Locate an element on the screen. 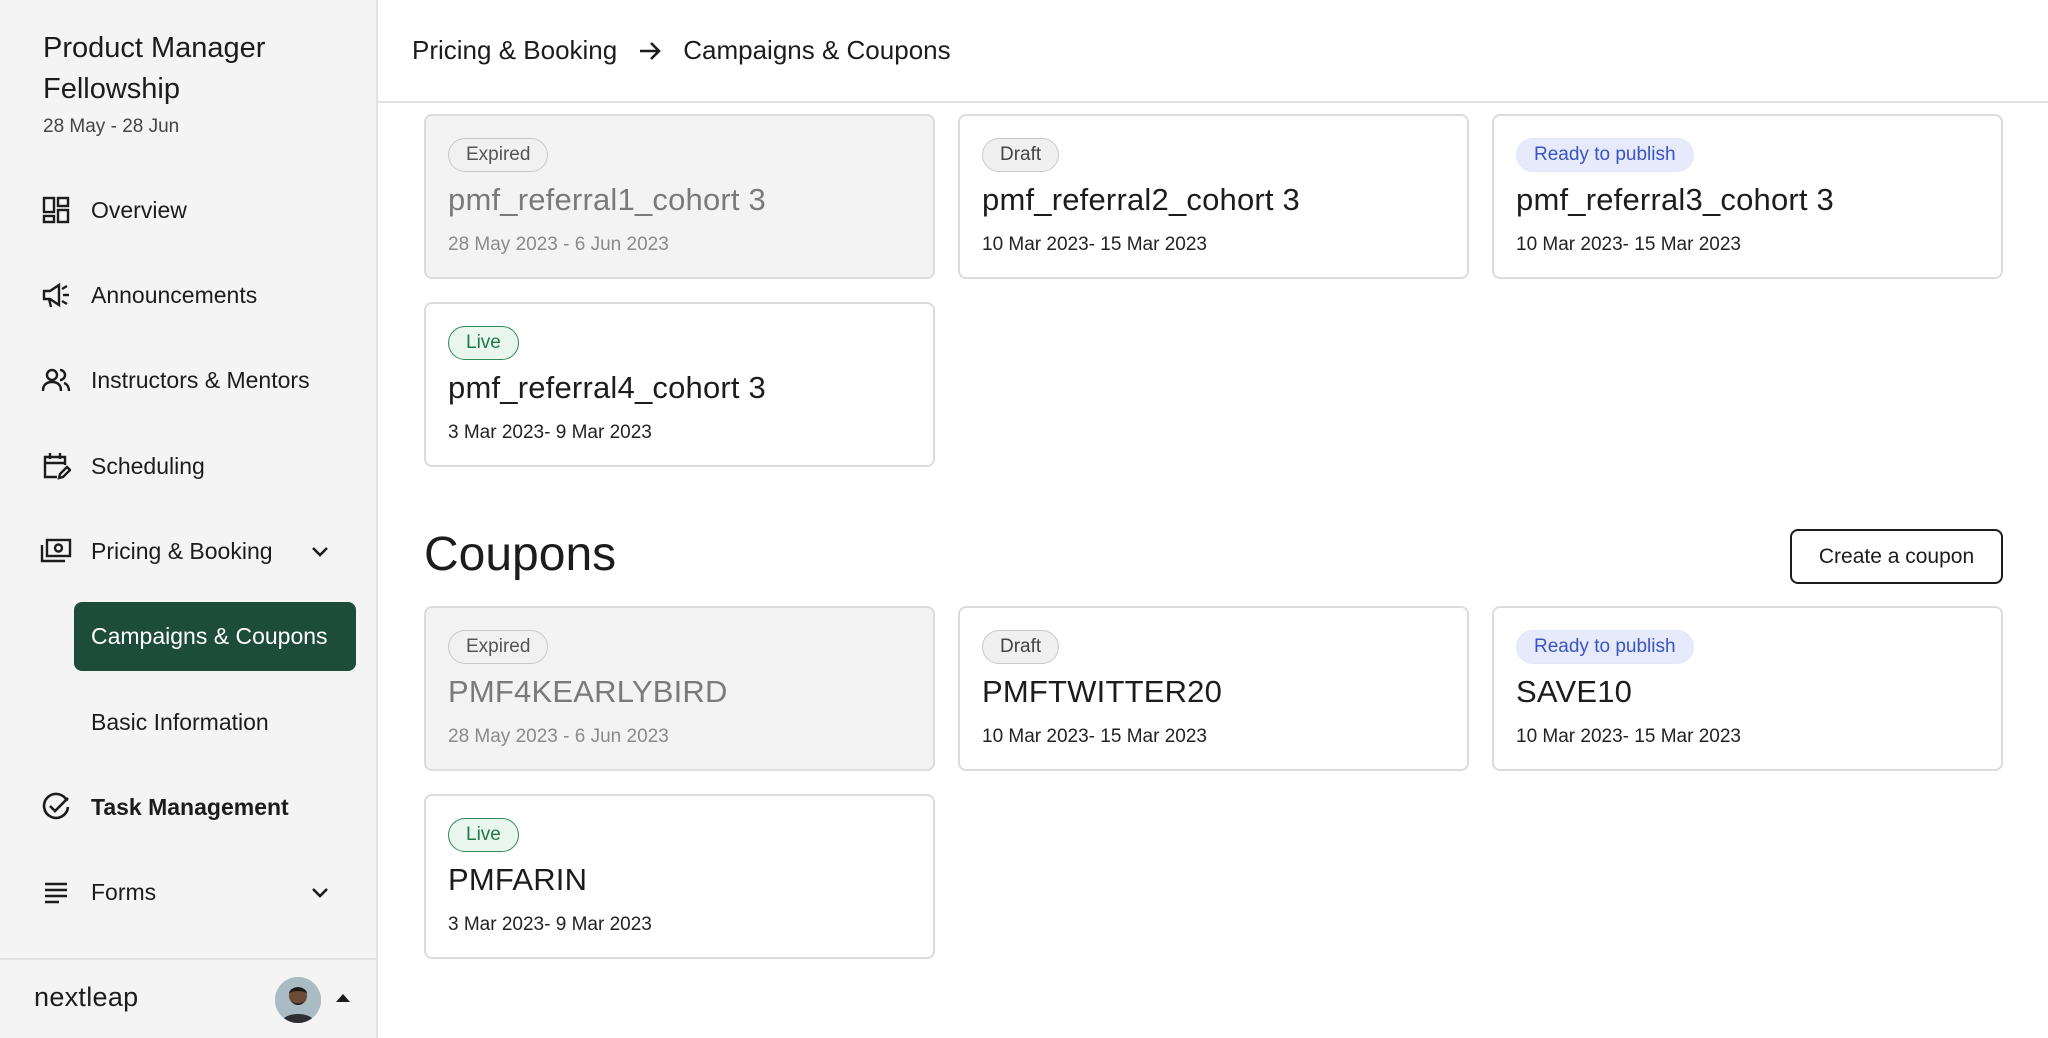 The height and width of the screenshot is (1038, 2048). money-icon is located at coordinates (56, 551).